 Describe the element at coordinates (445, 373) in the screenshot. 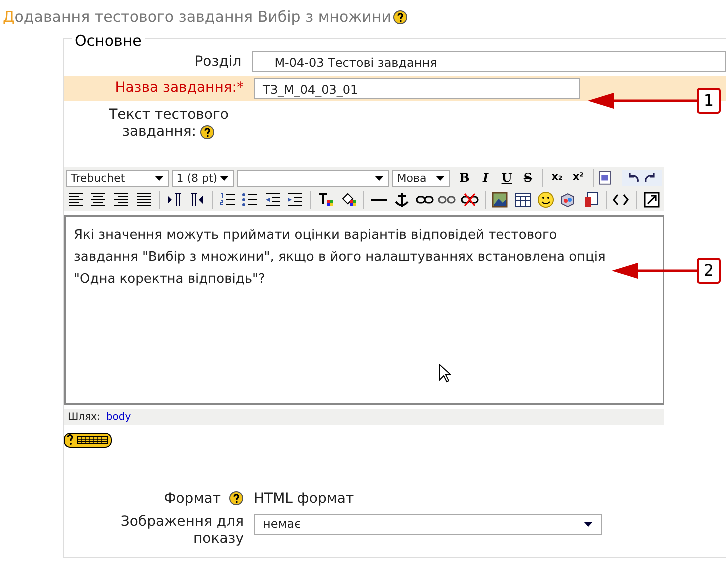

I see `mouse-pointer-icon` at that location.